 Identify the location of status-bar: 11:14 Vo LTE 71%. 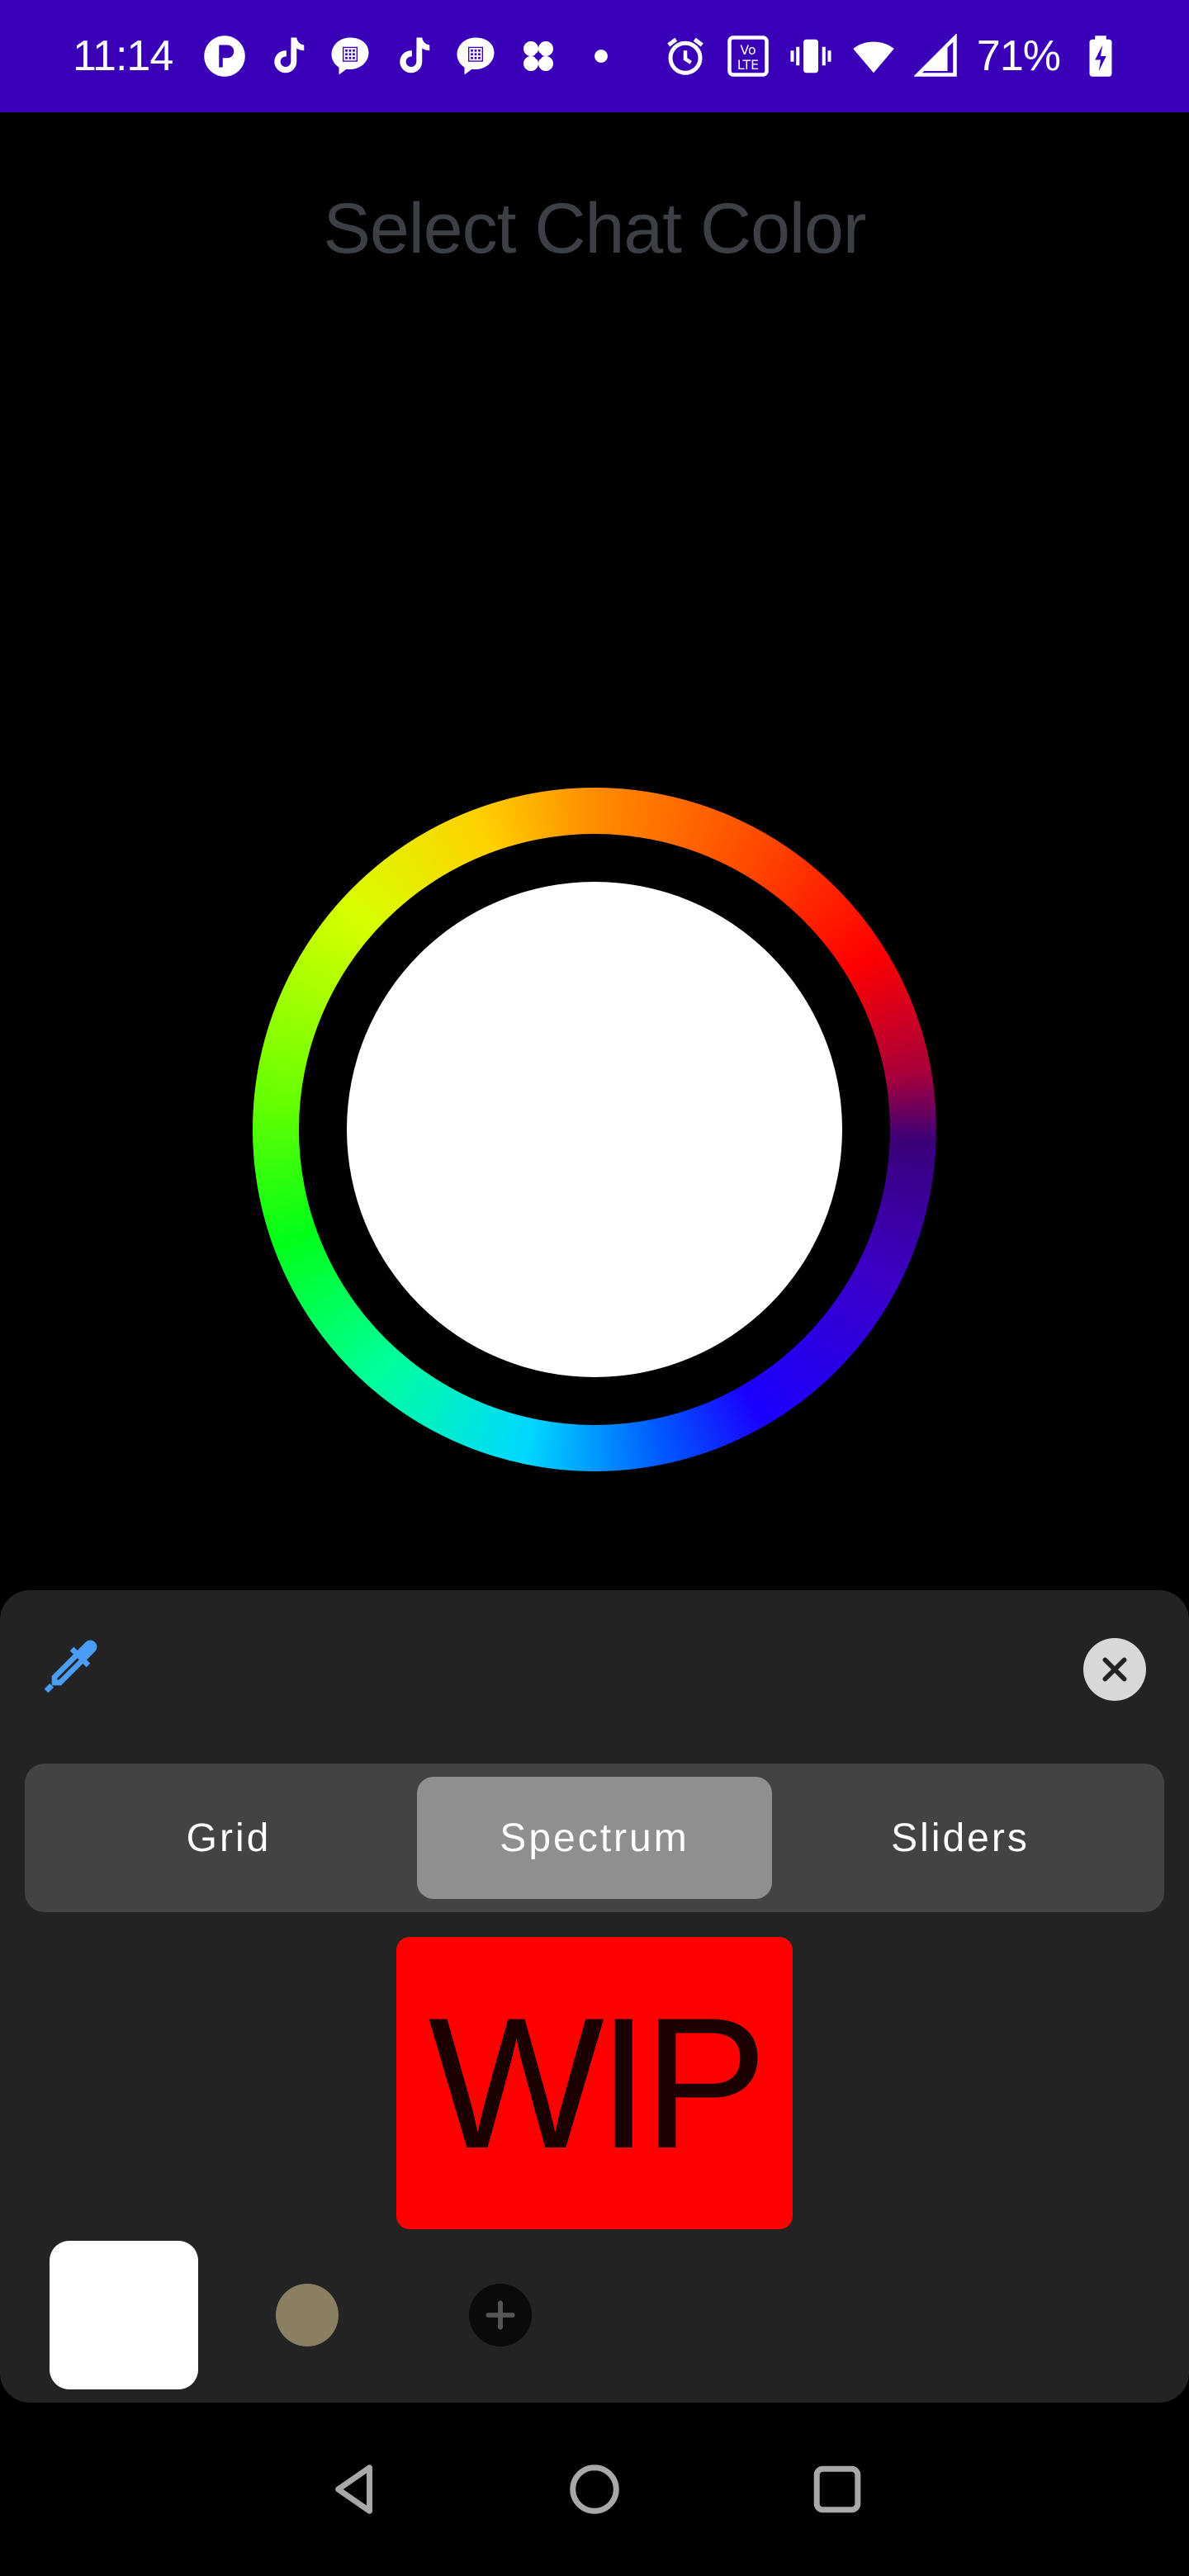
(594, 56).